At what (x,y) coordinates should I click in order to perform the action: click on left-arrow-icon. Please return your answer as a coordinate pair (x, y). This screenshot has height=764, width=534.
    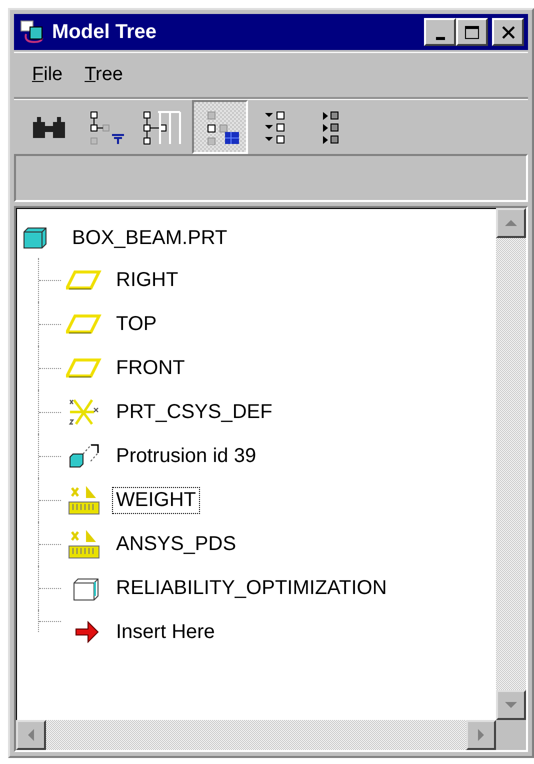
    Looking at the image, I should click on (31, 735).